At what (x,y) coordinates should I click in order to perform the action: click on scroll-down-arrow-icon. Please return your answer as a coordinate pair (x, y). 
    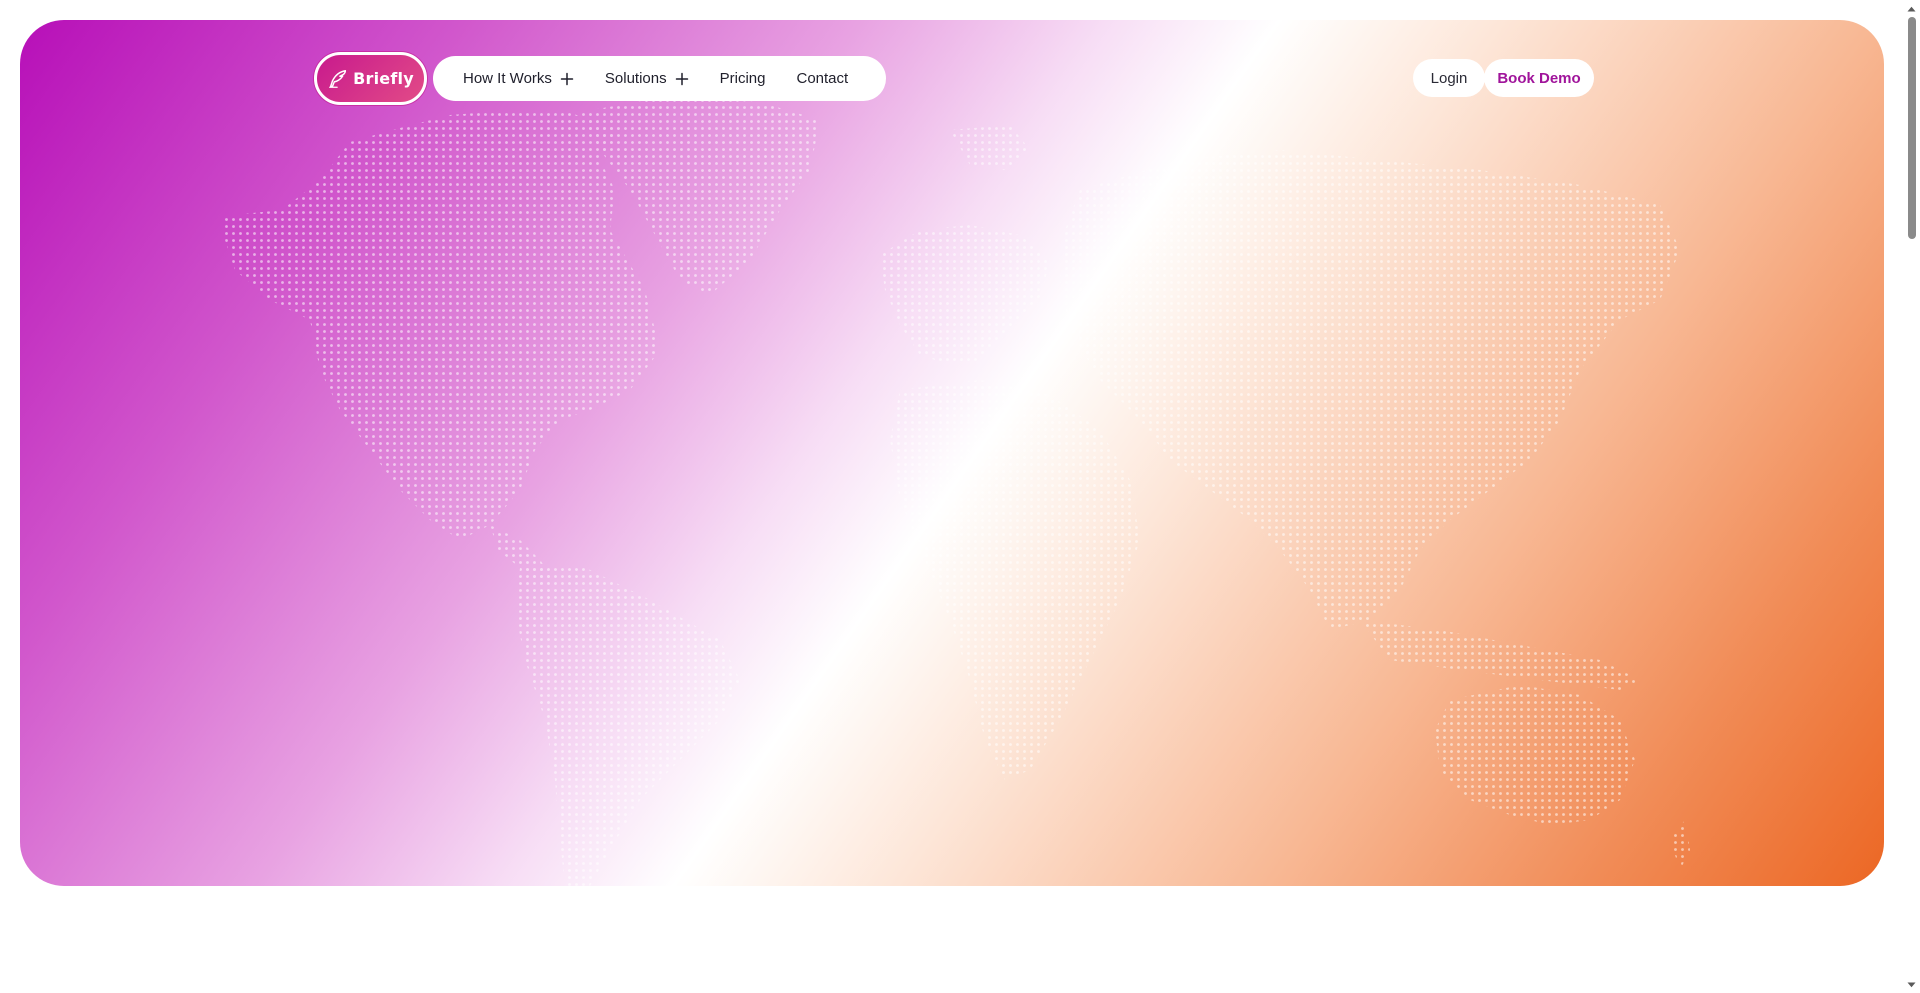
    Looking at the image, I should click on (1911, 984).